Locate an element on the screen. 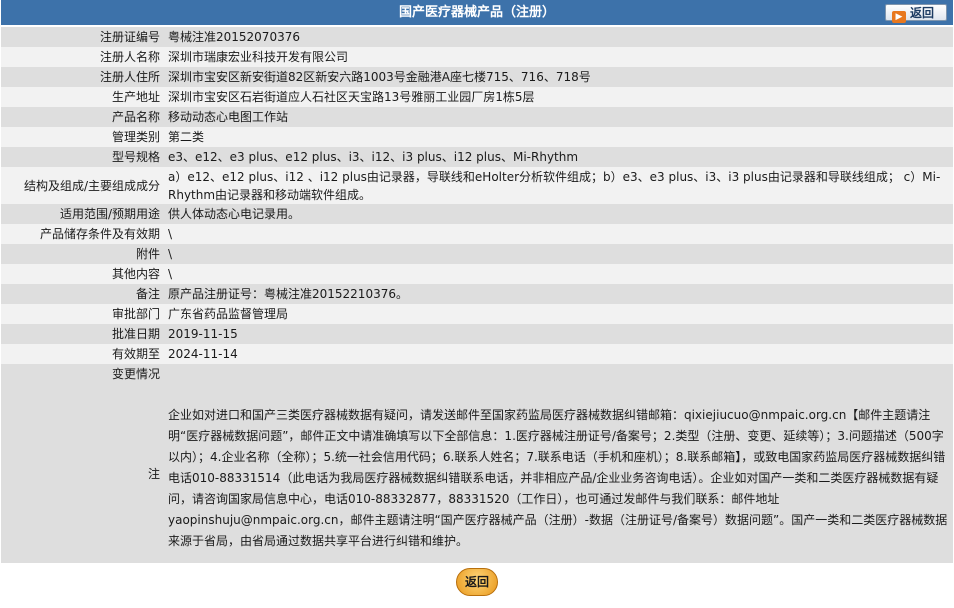 This screenshot has height=608, width=954. detail-row: 生产地址 深圳市宝安区石岩街道应人石社区天宝路13号雅丽工业园厂房1栋5层 is located at coordinates (477, 97).